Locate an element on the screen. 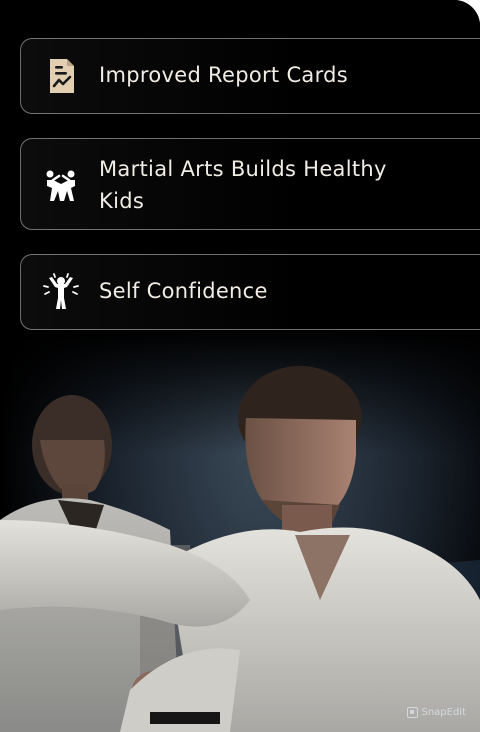 This screenshot has width=480, height=732. benefit-label: Martial Arts Builds Healthy Kids is located at coordinates (243, 185).